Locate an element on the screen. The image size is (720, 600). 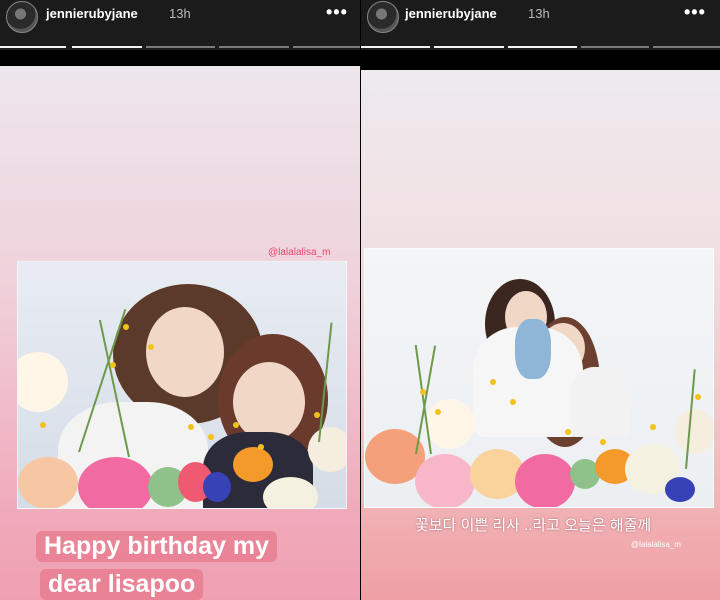
scarf is located at coordinates (533, 349).